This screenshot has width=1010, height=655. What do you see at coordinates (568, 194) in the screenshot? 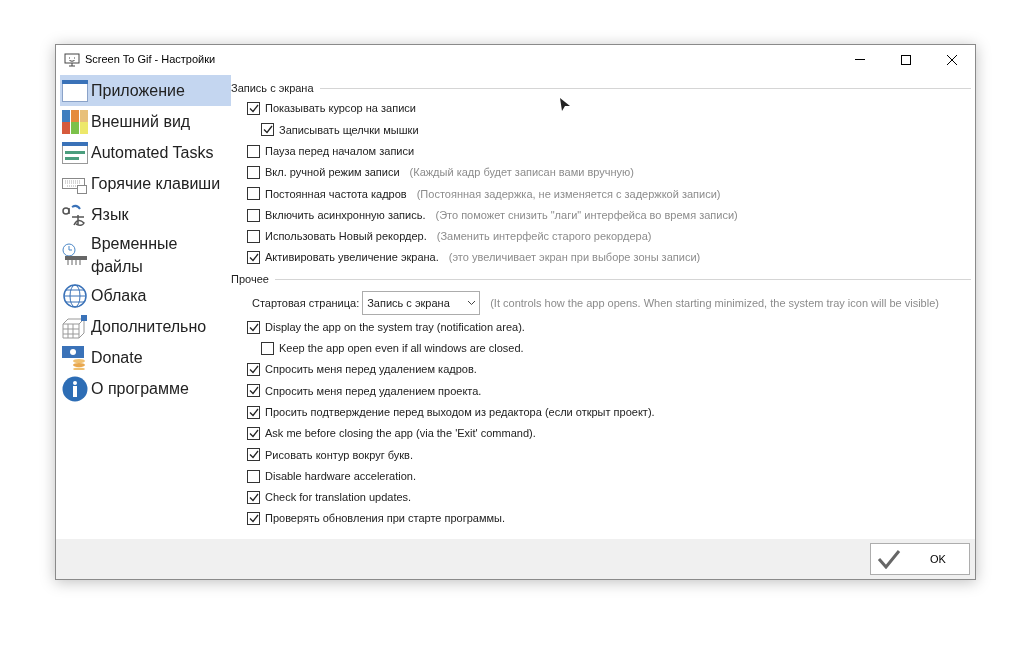
I see `option-hint: (Постоянная задержка, не изменяется с задержкой записи)` at bounding box center [568, 194].